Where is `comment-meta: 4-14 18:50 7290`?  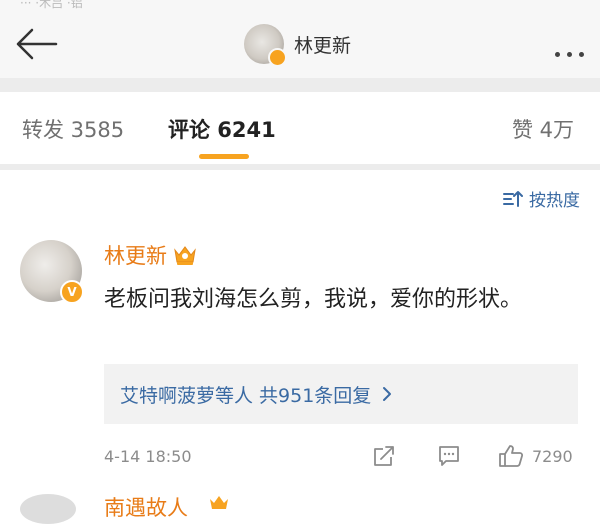 comment-meta: 4-14 18:50 7290 is located at coordinates (342, 456).